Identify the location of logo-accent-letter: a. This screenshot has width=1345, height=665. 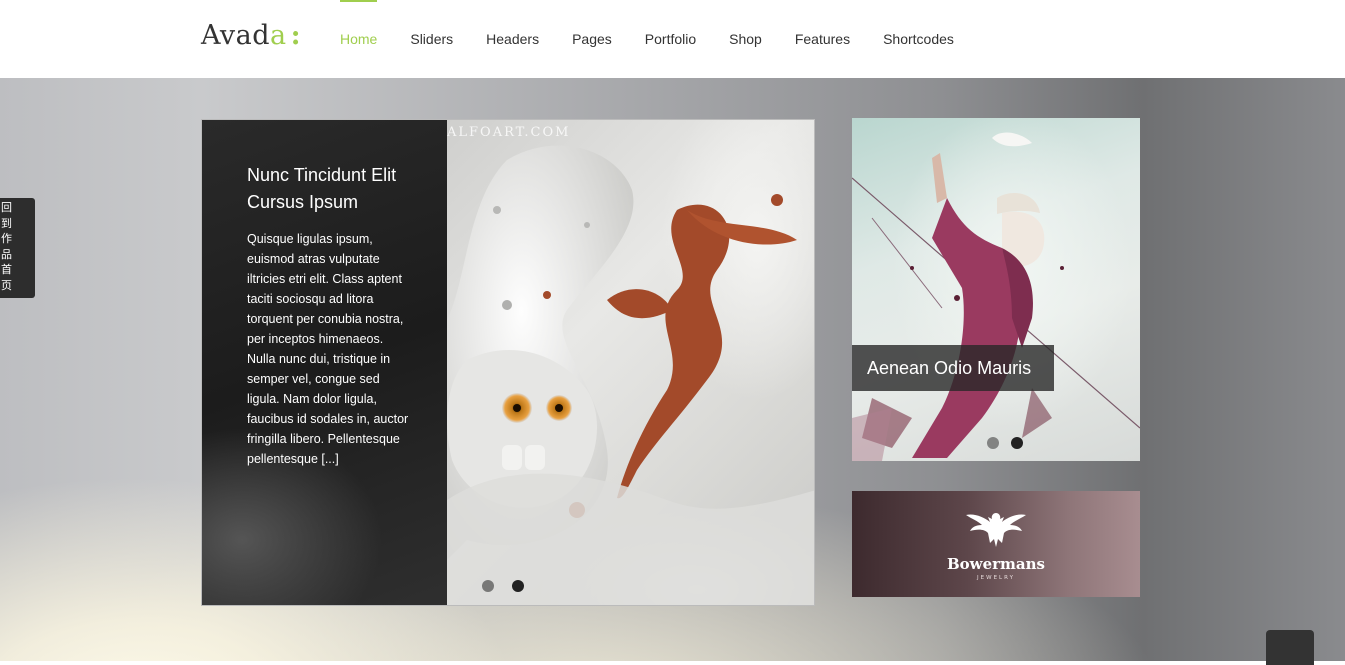
(278, 35).